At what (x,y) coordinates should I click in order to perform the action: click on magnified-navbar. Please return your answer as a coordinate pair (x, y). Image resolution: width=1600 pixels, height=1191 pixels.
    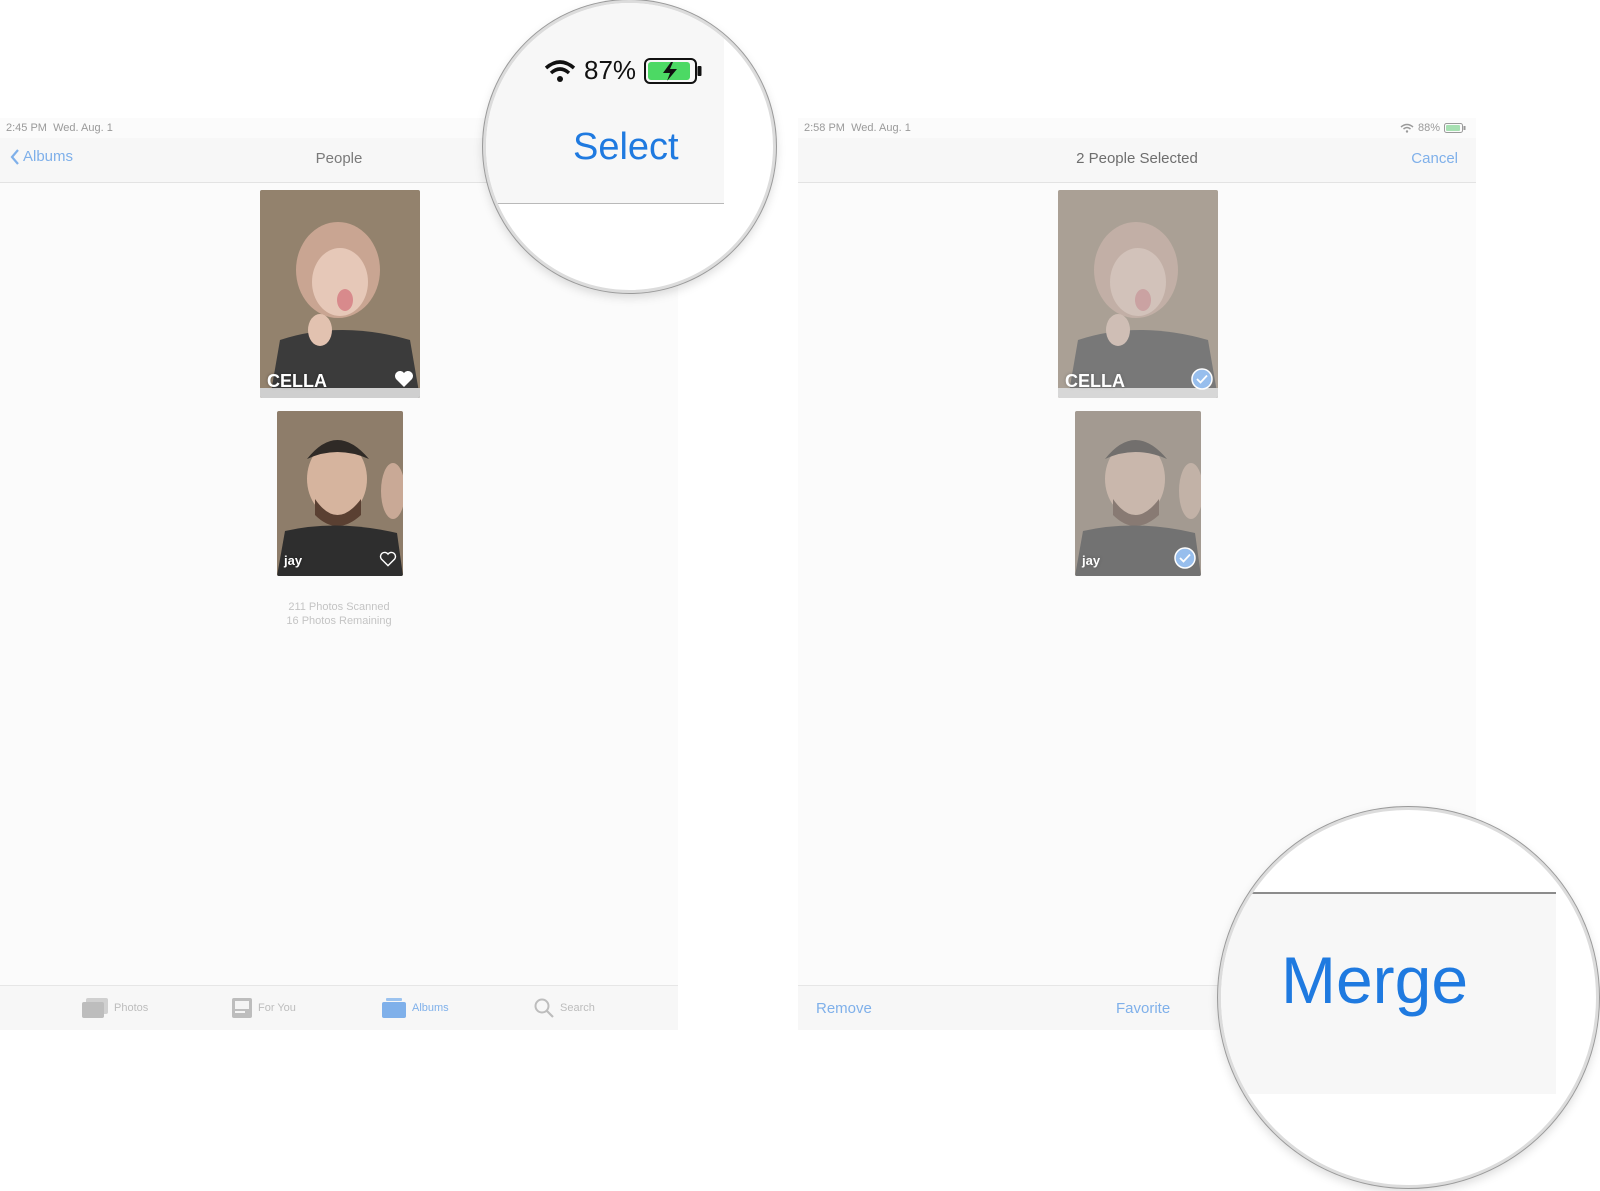
    Looking at the image, I should click on (605, 103).